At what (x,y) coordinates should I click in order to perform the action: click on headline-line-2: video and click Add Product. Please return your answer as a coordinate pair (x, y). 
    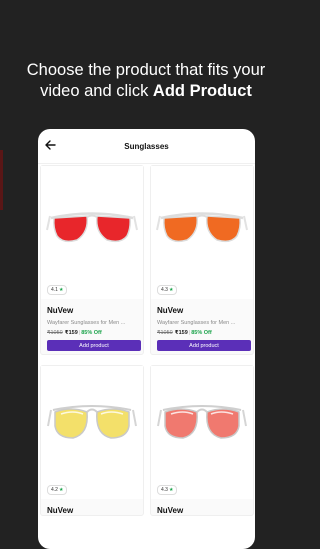
    Looking at the image, I should click on (146, 91).